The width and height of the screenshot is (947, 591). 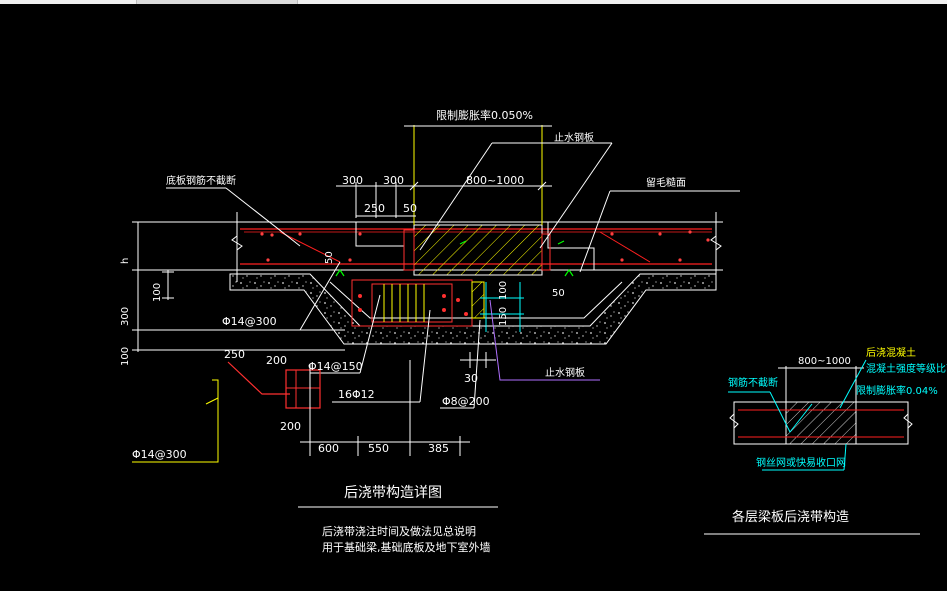 What do you see at coordinates (393, 180) in the screenshot?
I see `dim-300b: 300` at bounding box center [393, 180].